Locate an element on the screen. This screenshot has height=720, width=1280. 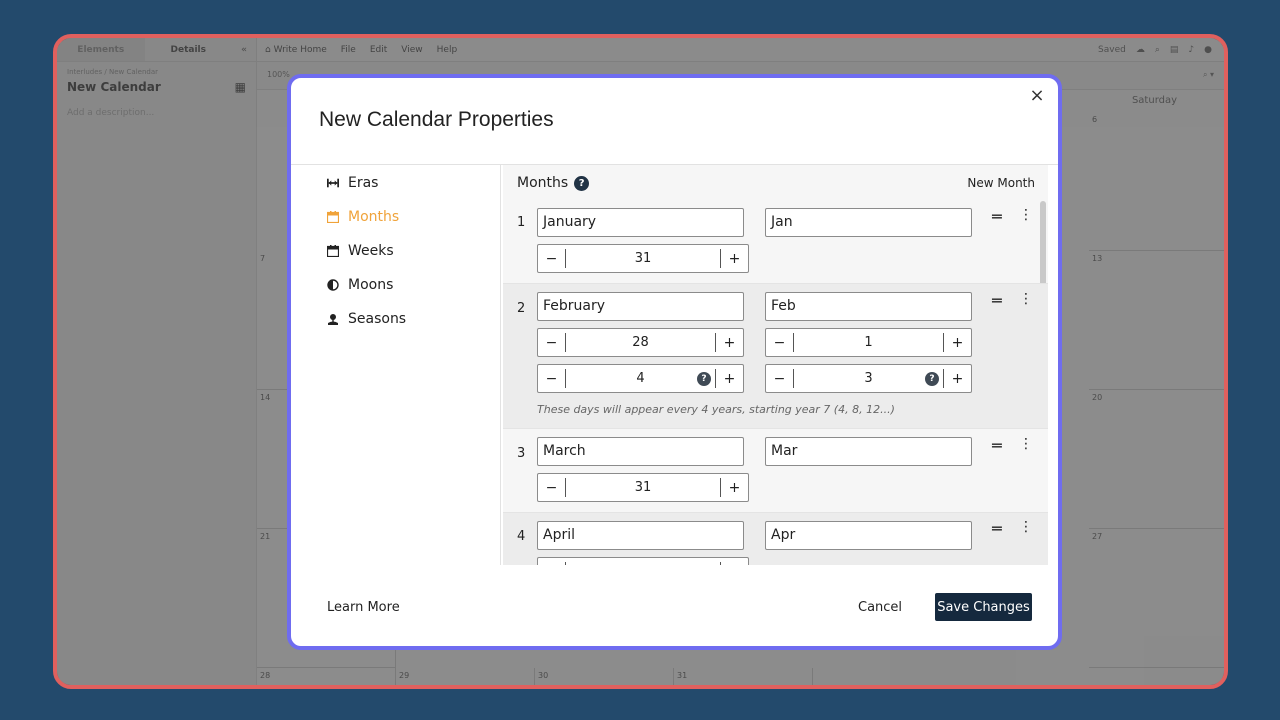
bell-icon: ♪ is located at coordinates (1191, 50).